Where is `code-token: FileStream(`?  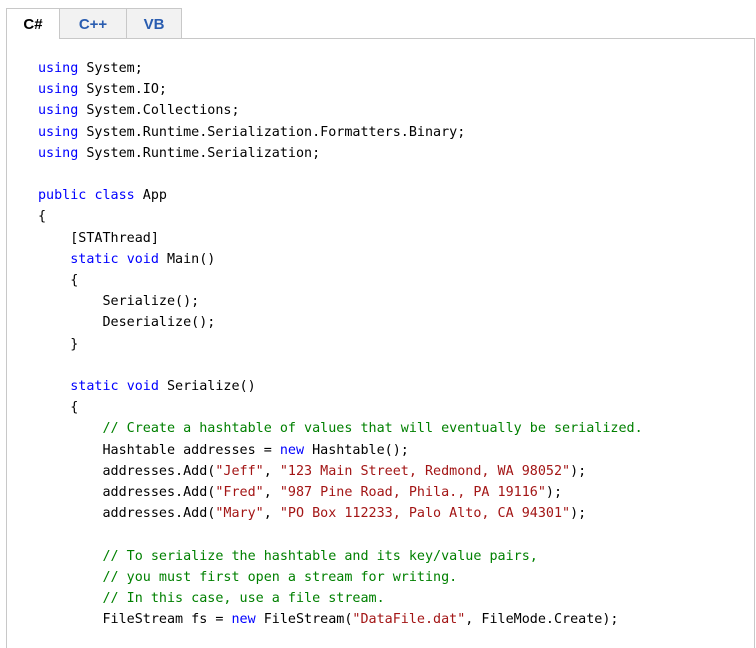
code-token: FileStream( is located at coordinates (304, 620).